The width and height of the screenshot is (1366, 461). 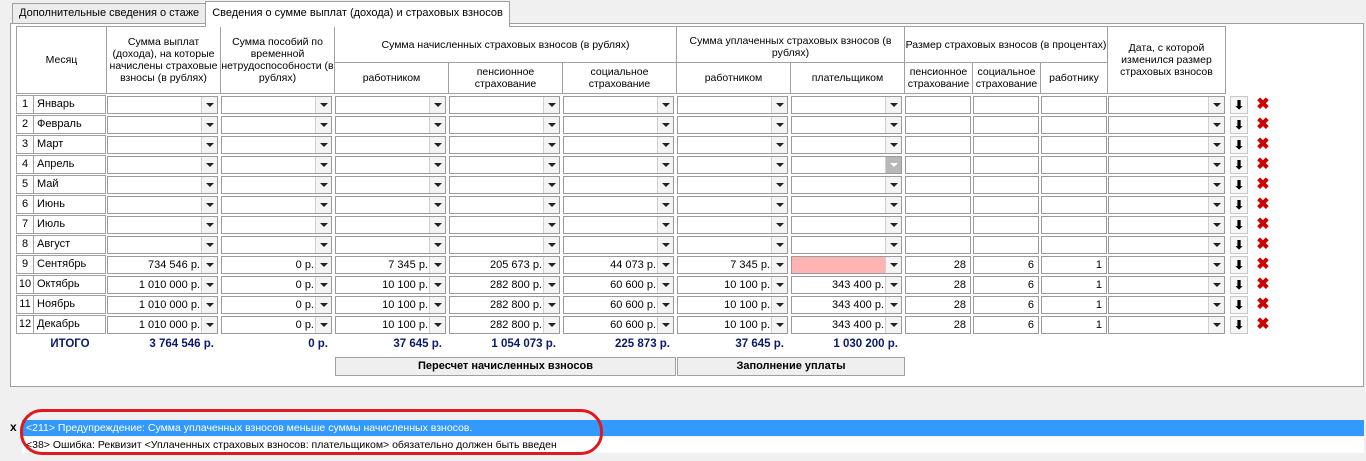 What do you see at coordinates (846, 325) in the screenshot?
I see `paid-payer-cell: 343 400 р.` at bounding box center [846, 325].